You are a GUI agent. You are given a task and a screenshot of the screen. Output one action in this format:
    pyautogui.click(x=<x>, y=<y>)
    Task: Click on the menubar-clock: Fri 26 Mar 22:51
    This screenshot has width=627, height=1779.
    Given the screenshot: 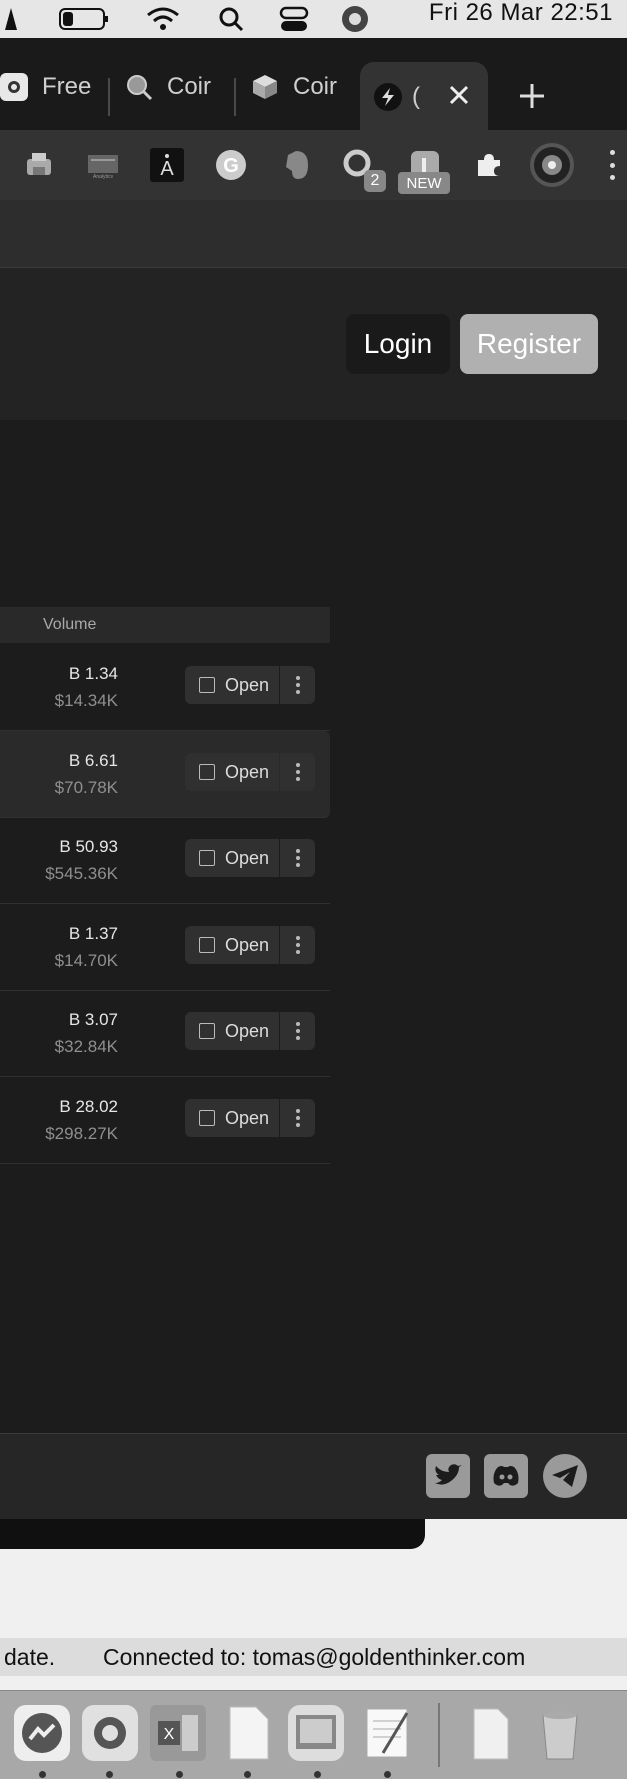 What is the action you would take?
    pyautogui.click(x=521, y=13)
    